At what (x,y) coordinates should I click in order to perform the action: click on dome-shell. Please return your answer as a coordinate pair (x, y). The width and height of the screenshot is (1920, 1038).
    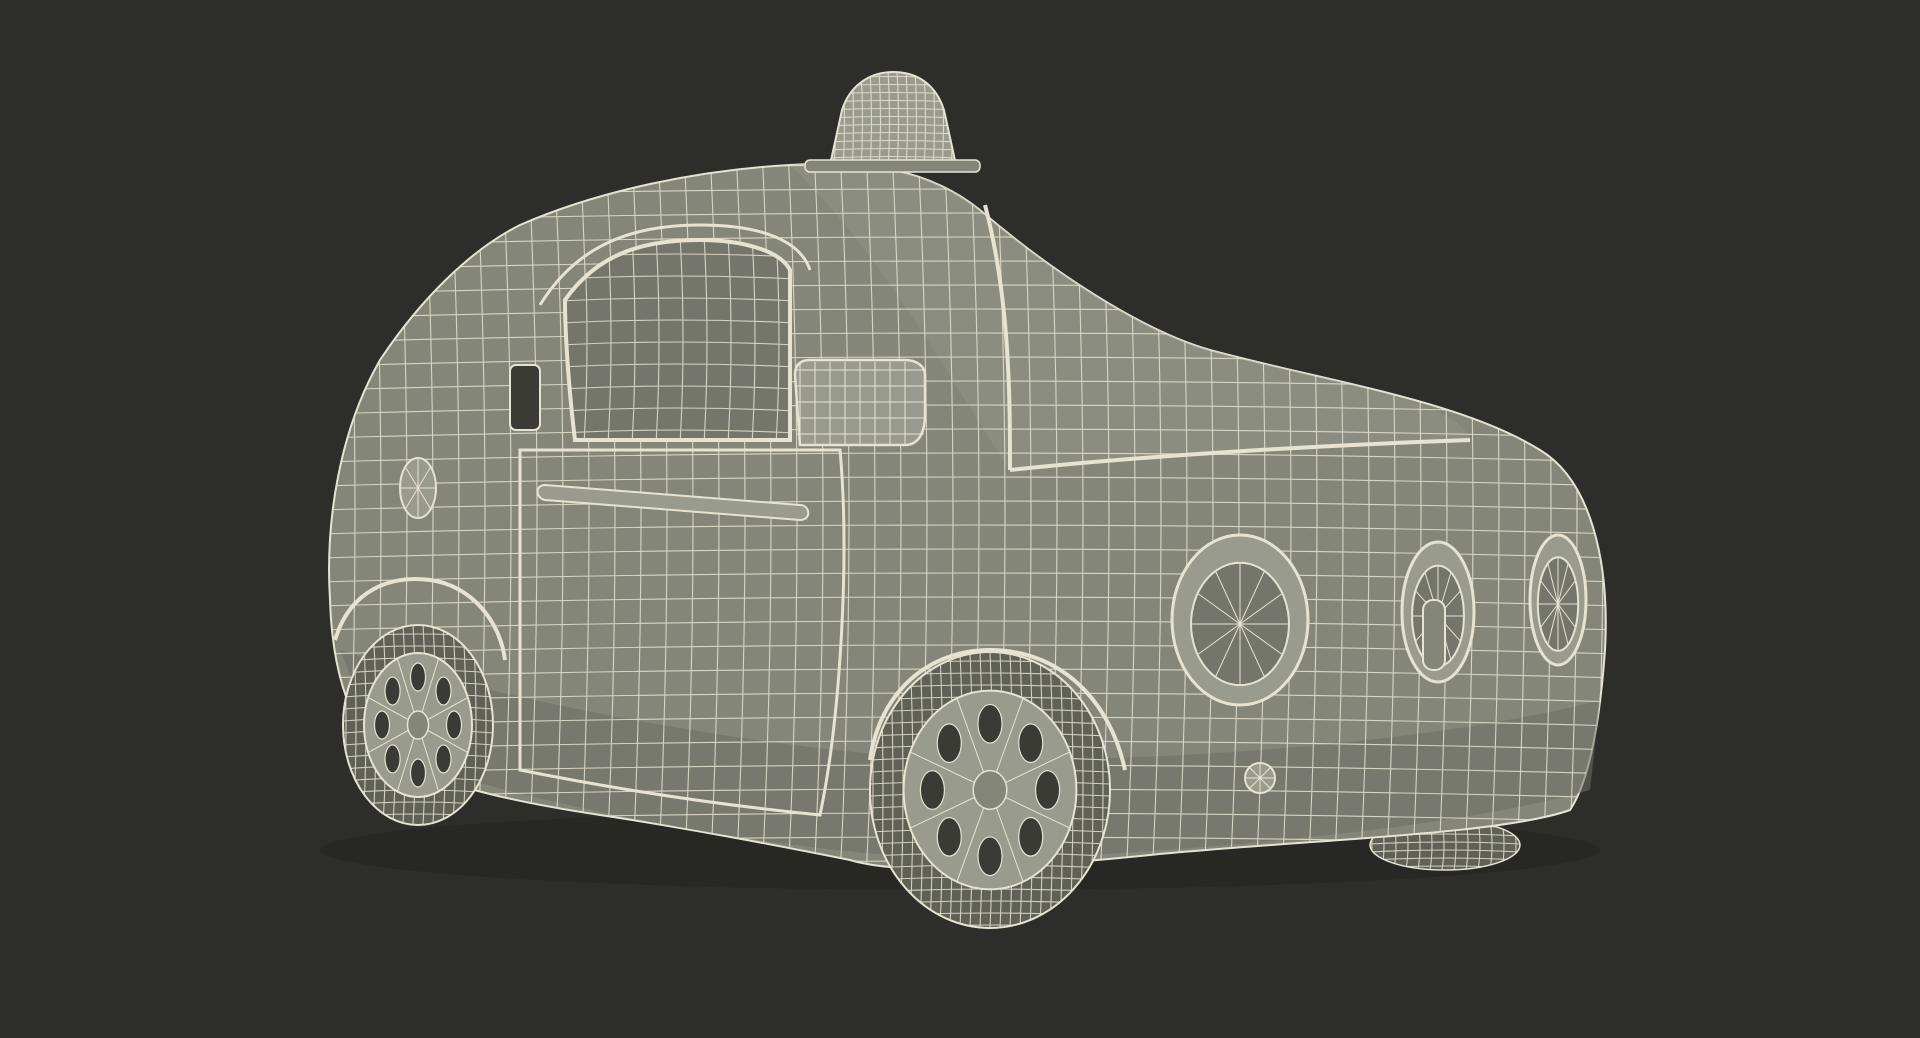
    Looking at the image, I should click on (893, 118).